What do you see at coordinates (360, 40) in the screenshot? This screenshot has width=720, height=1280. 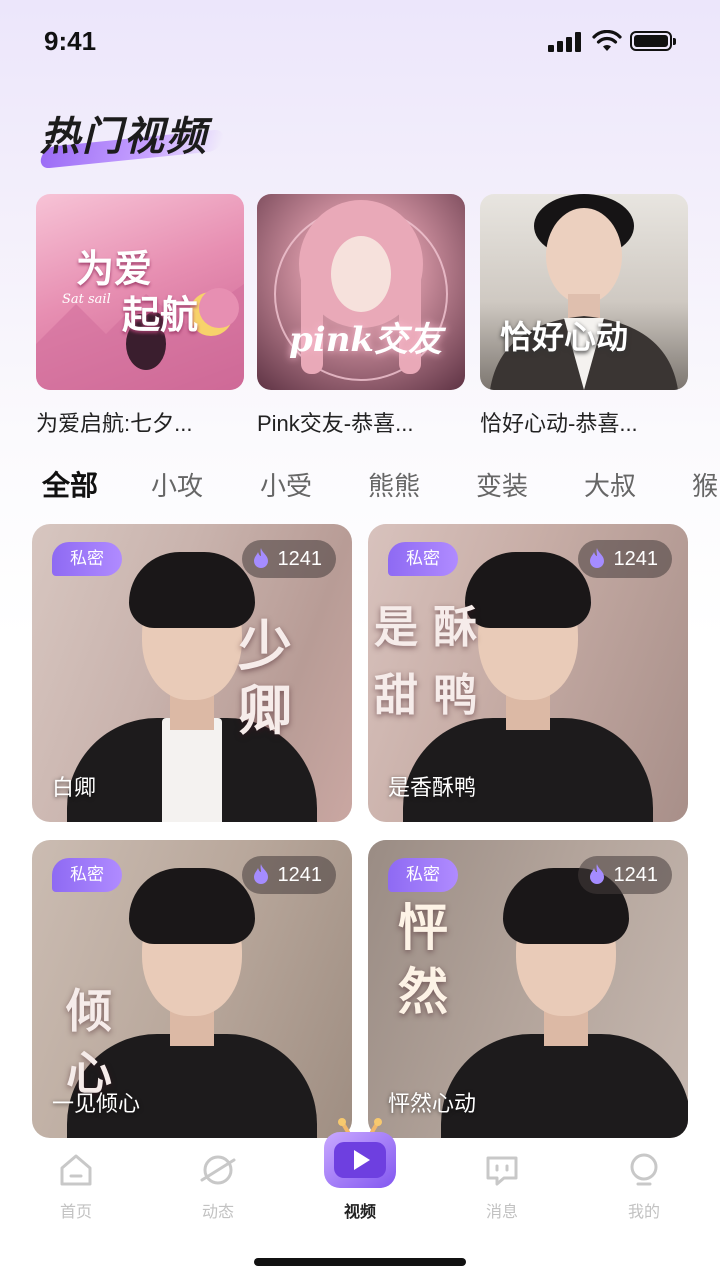 I see `status-bar: 9:41` at bounding box center [360, 40].